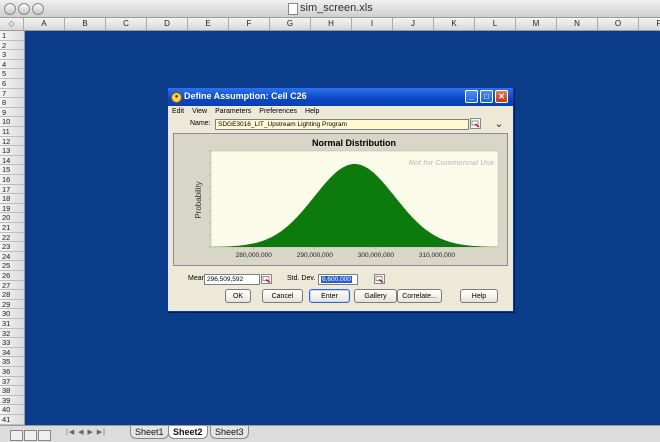  I want to click on row-header-2: 2, so click(12, 46).